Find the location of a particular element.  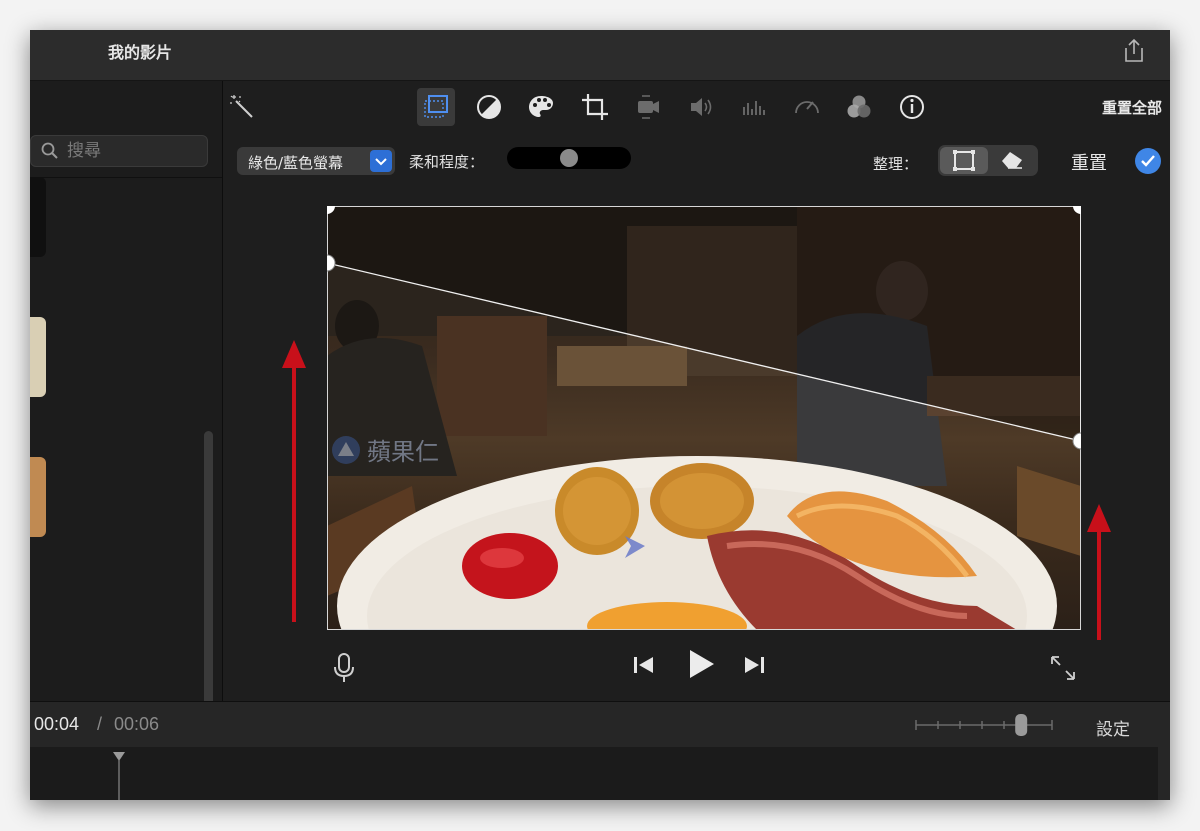

arrange-segmented-control is located at coordinates (988, 160).